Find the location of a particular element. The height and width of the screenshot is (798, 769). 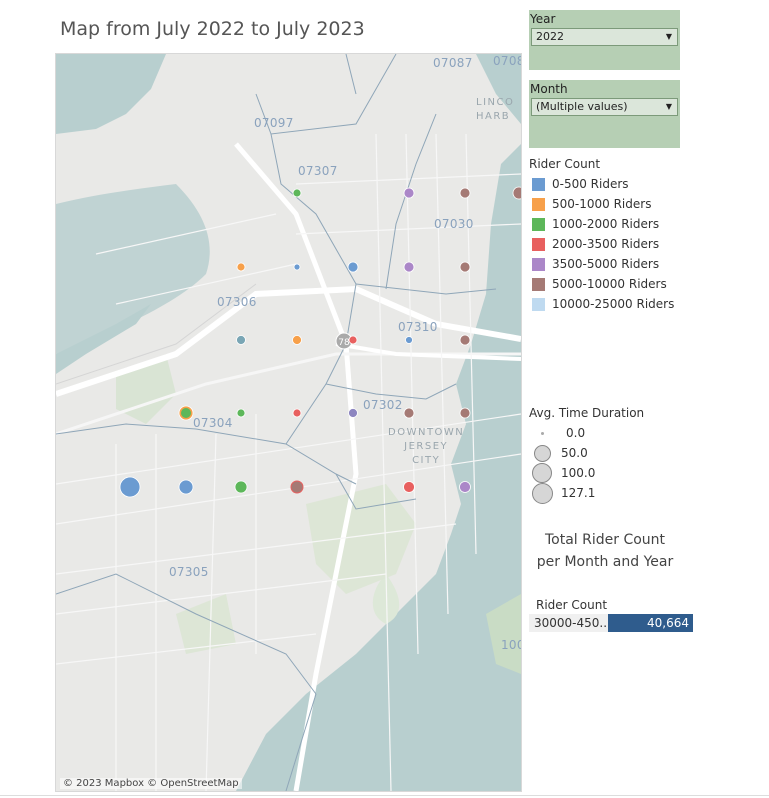

place-label-line: CITY is located at coordinates (426, 460).